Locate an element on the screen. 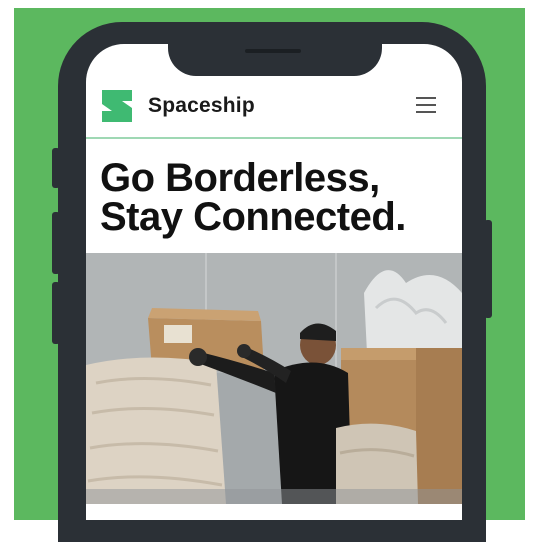  spaceship-logo-icon is located at coordinates (117, 106).